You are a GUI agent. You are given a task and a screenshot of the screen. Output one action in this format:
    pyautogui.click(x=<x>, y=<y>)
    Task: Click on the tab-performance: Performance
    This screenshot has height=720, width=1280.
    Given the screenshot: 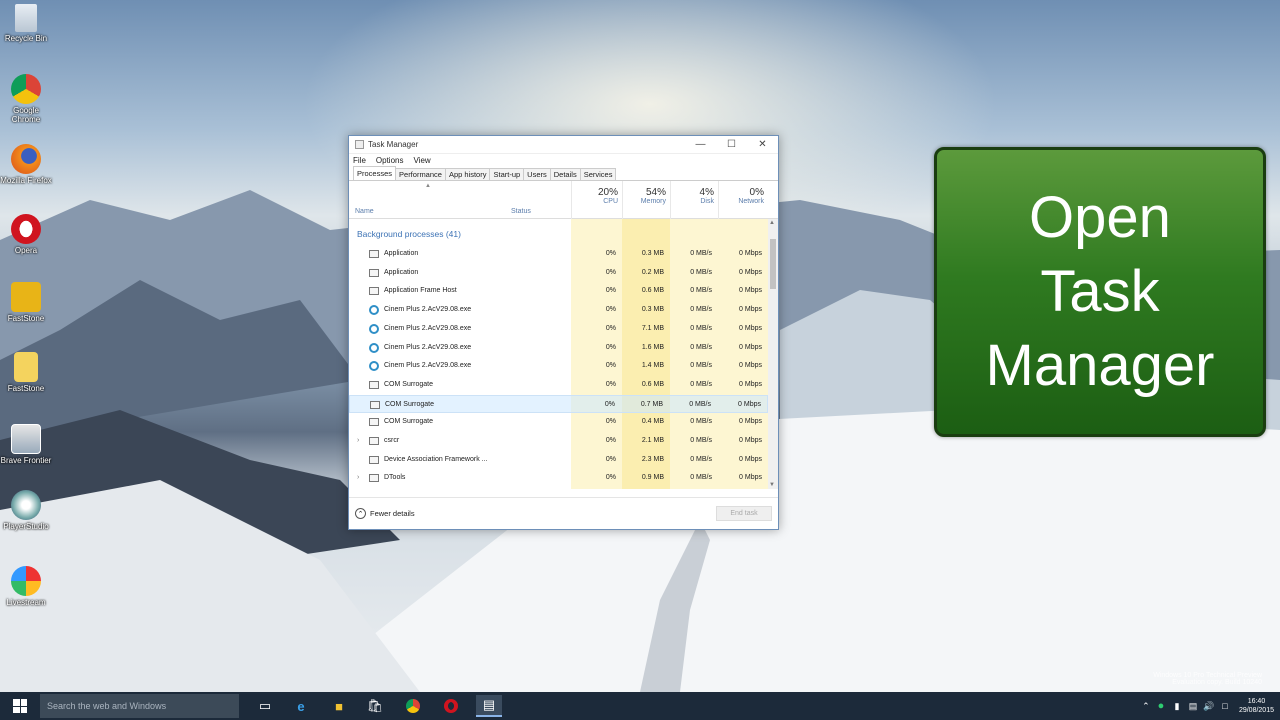 What is the action you would take?
    pyautogui.click(x=420, y=174)
    